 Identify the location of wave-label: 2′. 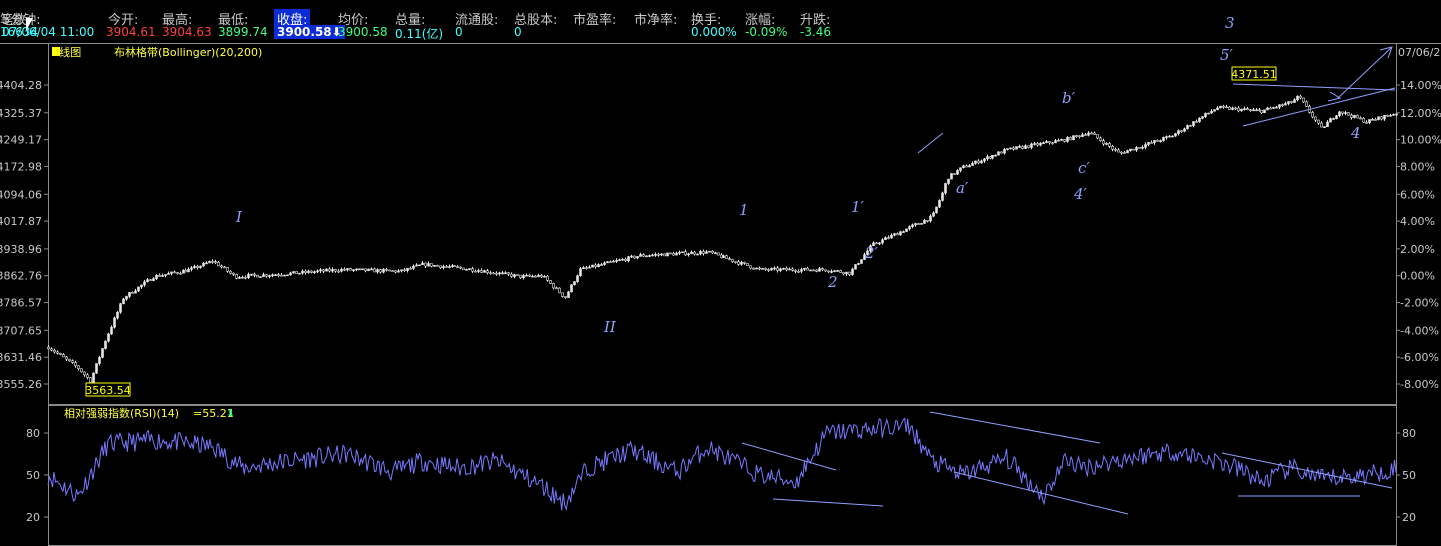
(871, 253).